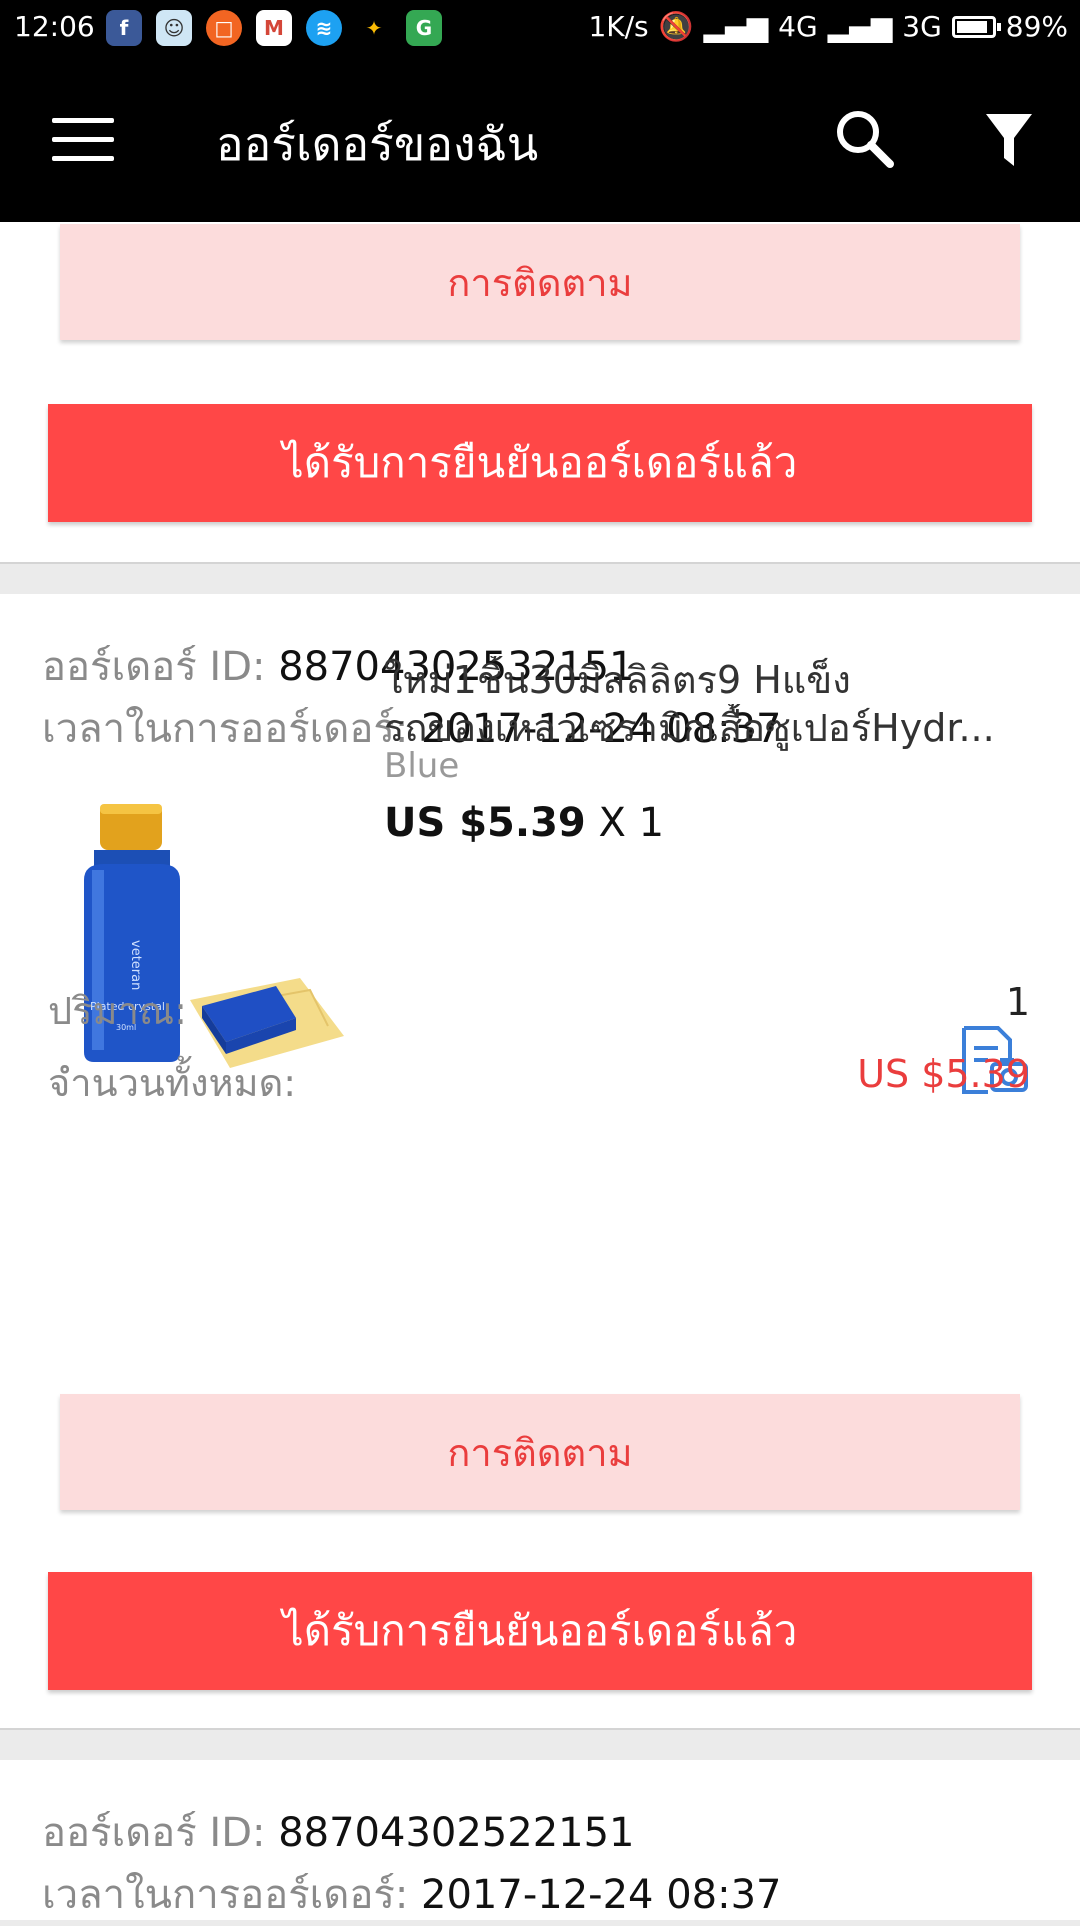  What do you see at coordinates (54, 26) in the screenshot?
I see `status-time: 12:06` at bounding box center [54, 26].